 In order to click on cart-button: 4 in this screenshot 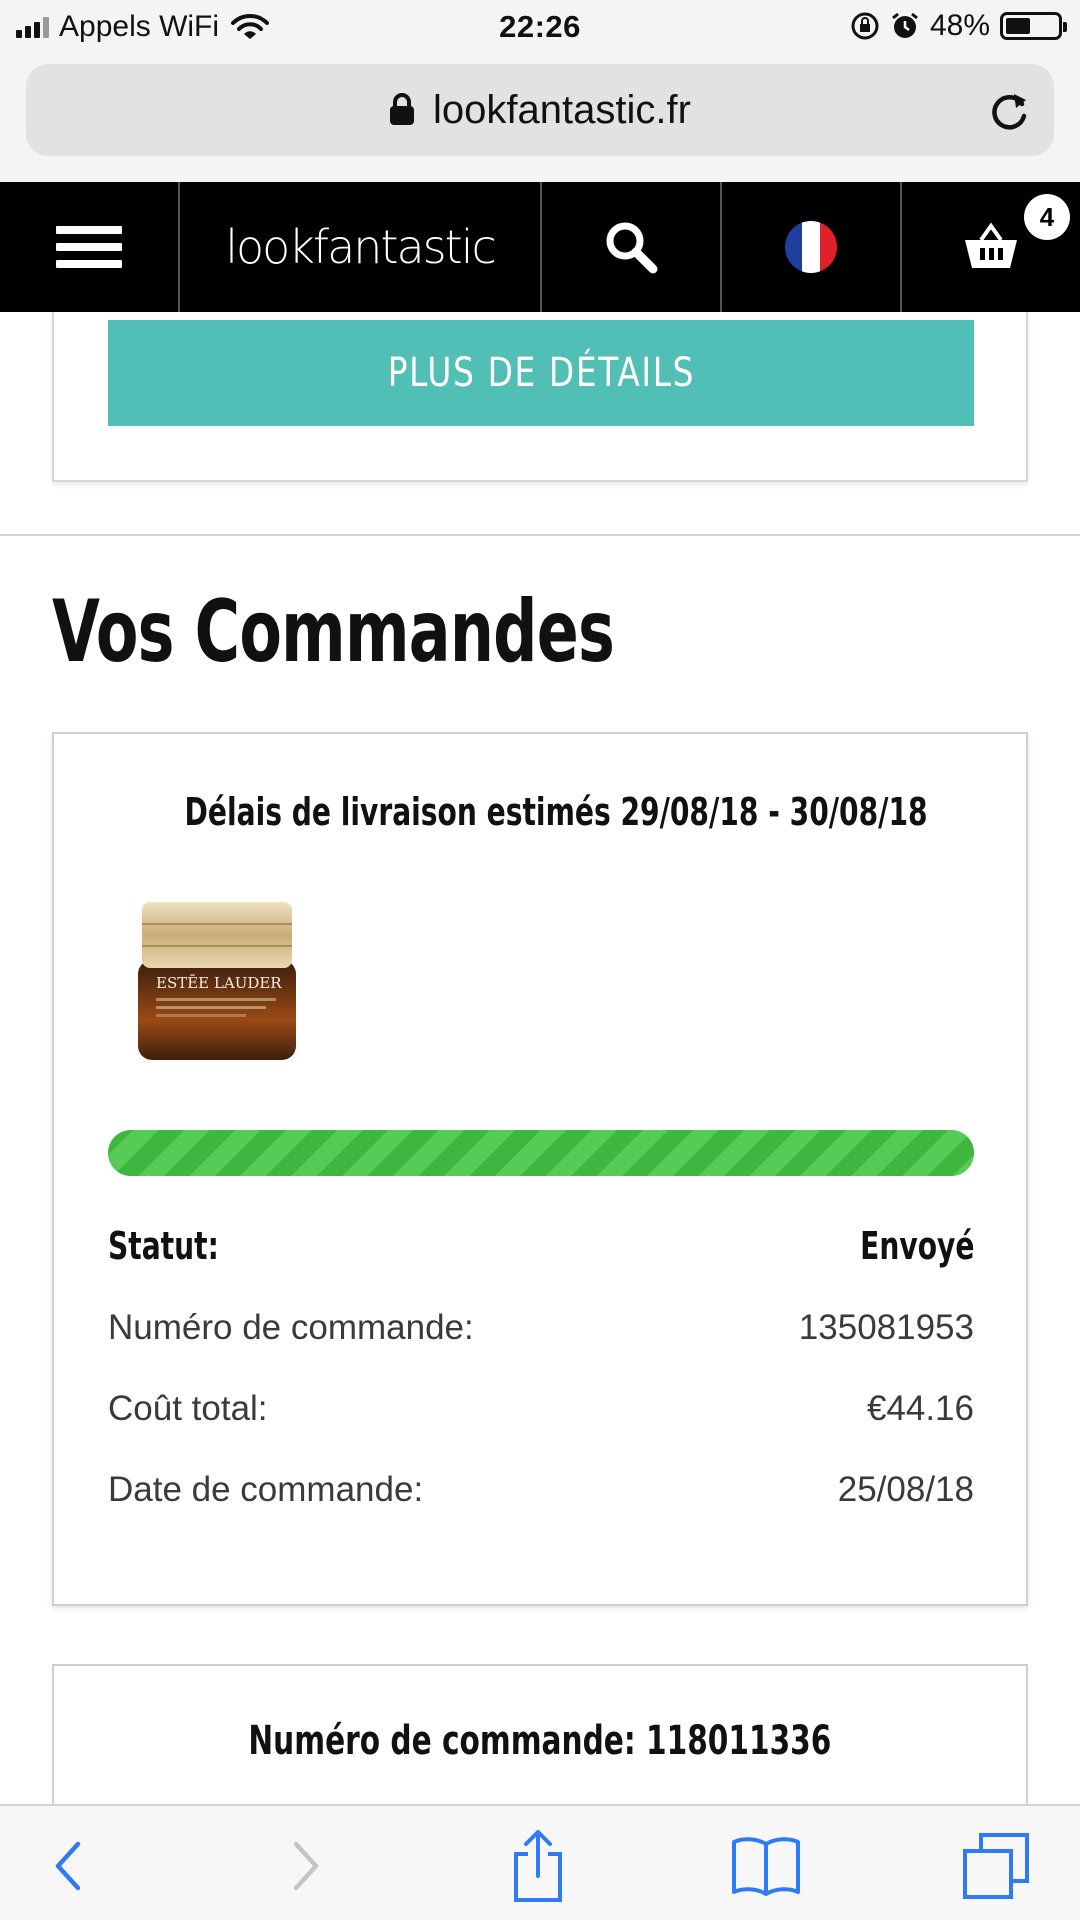, I will do `click(991, 247)`.